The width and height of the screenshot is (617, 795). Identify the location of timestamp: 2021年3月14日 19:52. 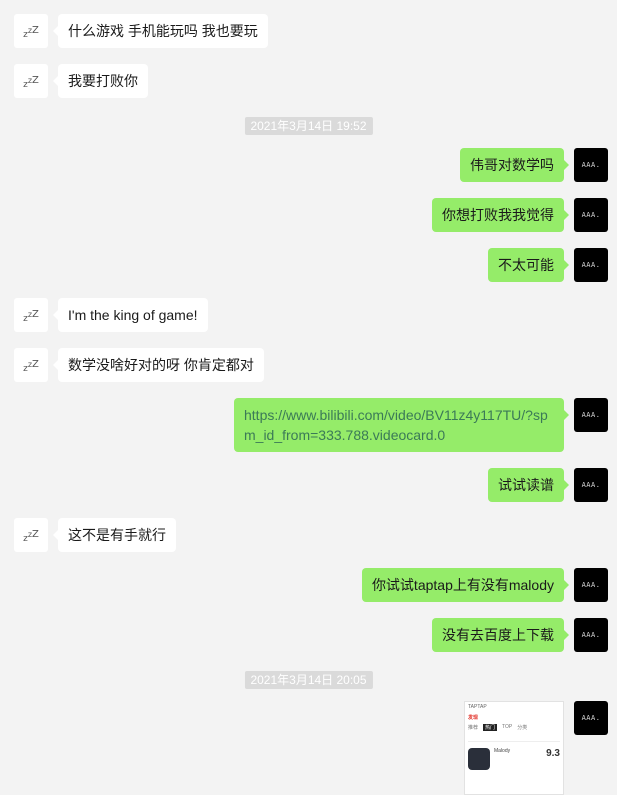
(308, 126).